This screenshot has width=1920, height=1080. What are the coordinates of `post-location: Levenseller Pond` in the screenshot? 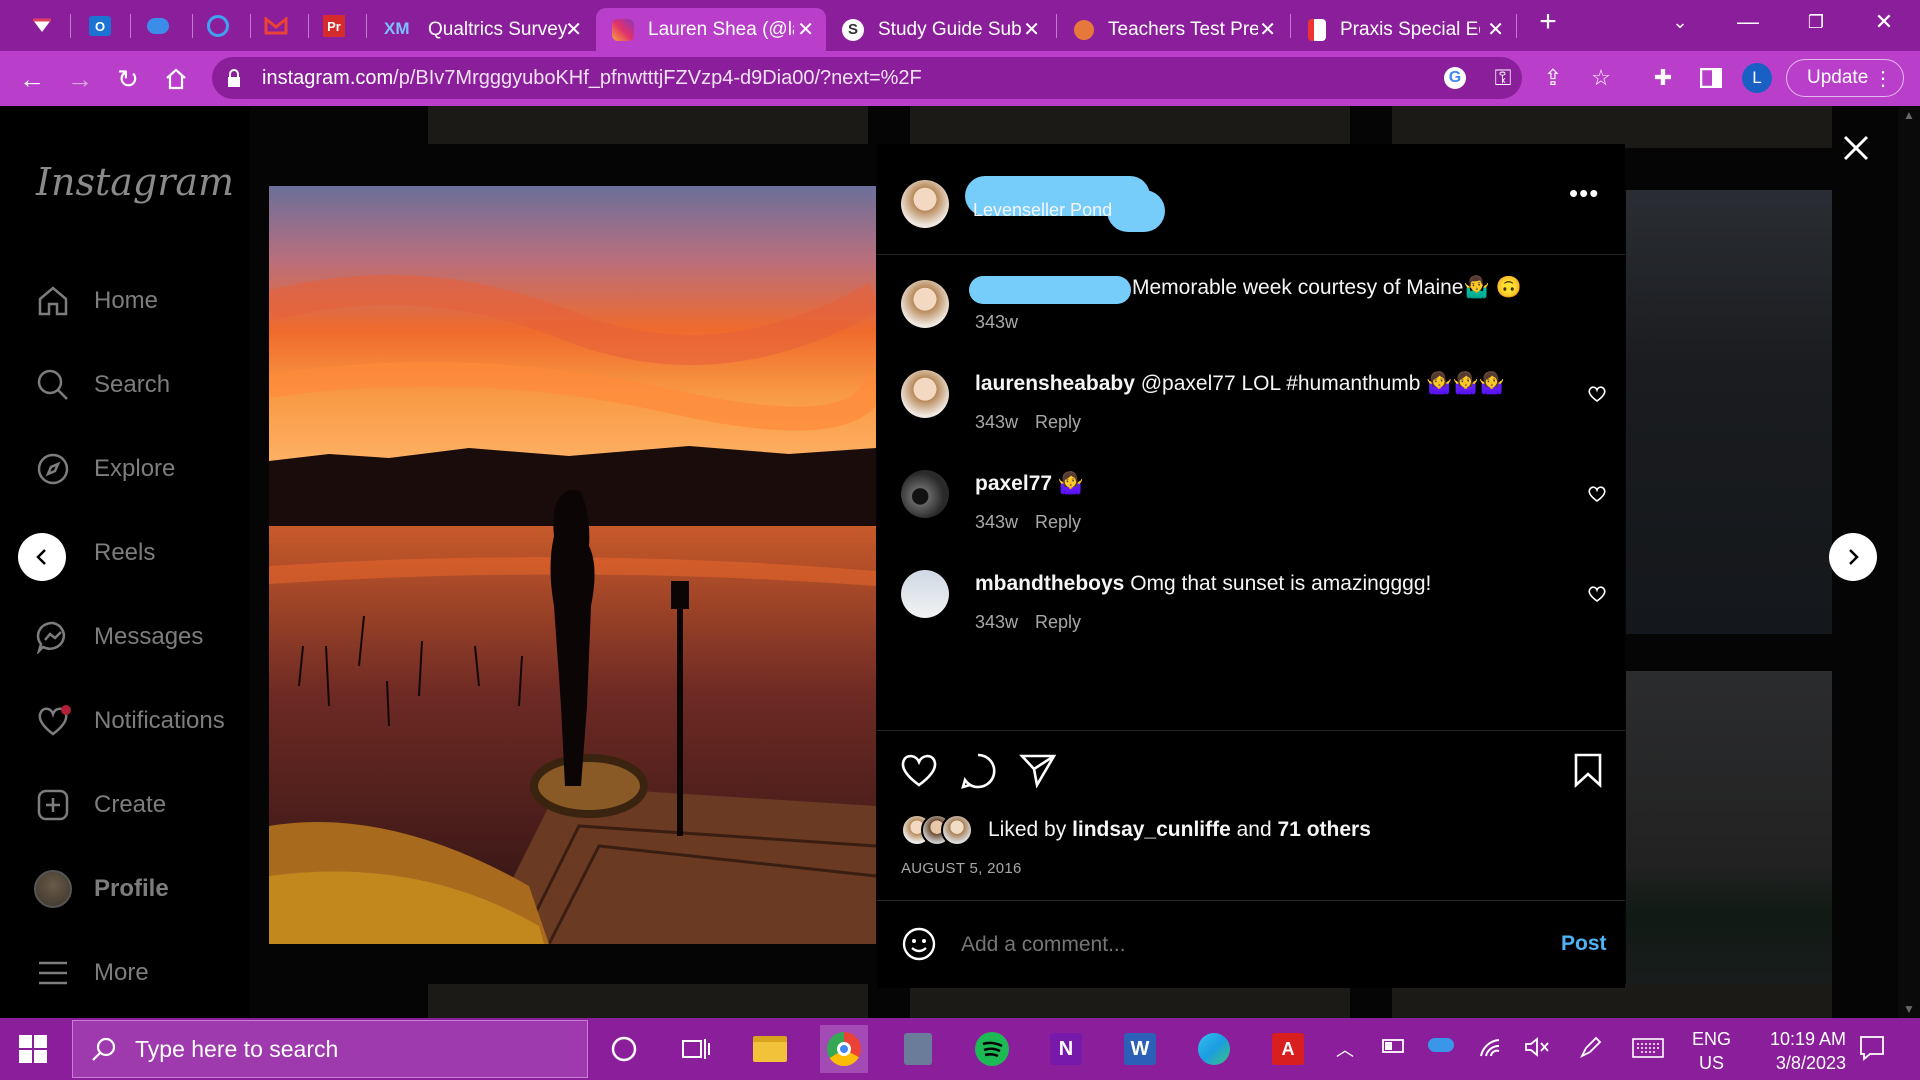 It's located at (1042, 210).